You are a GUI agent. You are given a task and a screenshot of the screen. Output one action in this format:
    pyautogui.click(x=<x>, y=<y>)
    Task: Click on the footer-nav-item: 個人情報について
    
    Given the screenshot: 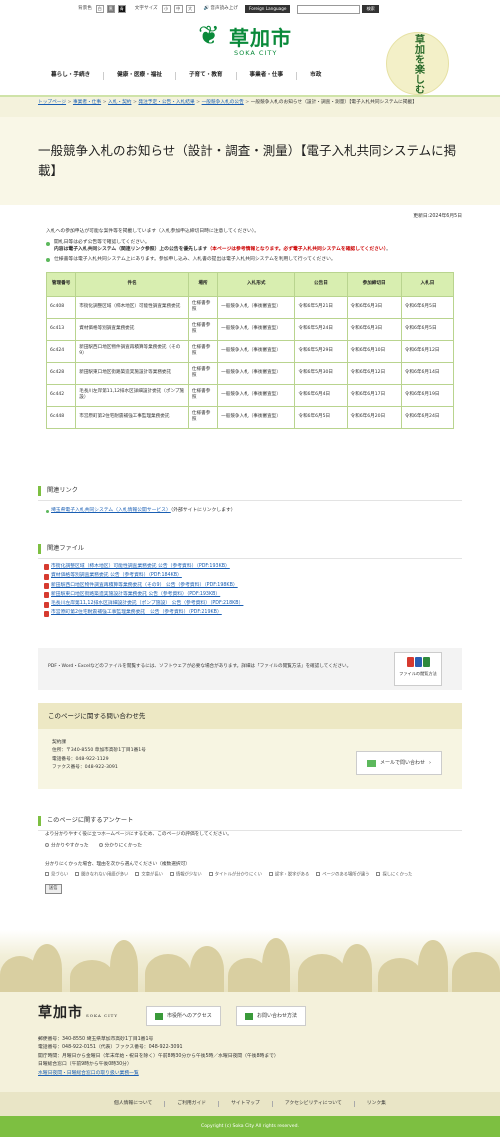 What is the action you would take?
    pyautogui.click(x=134, y=1104)
    